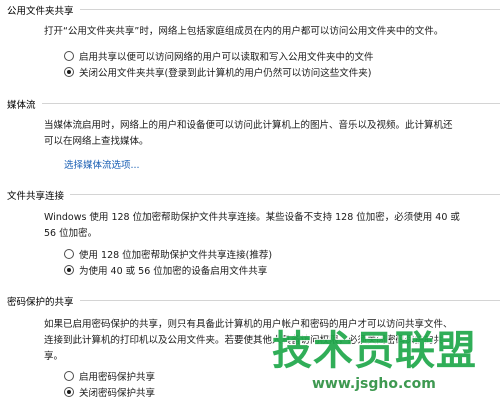 The image size is (500, 402). Describe the element at coordinates (176, 255) in the screenshot. I see `radio-label: 使用 128 位加密帮助保护文件共享连接(推荐)` at that location.